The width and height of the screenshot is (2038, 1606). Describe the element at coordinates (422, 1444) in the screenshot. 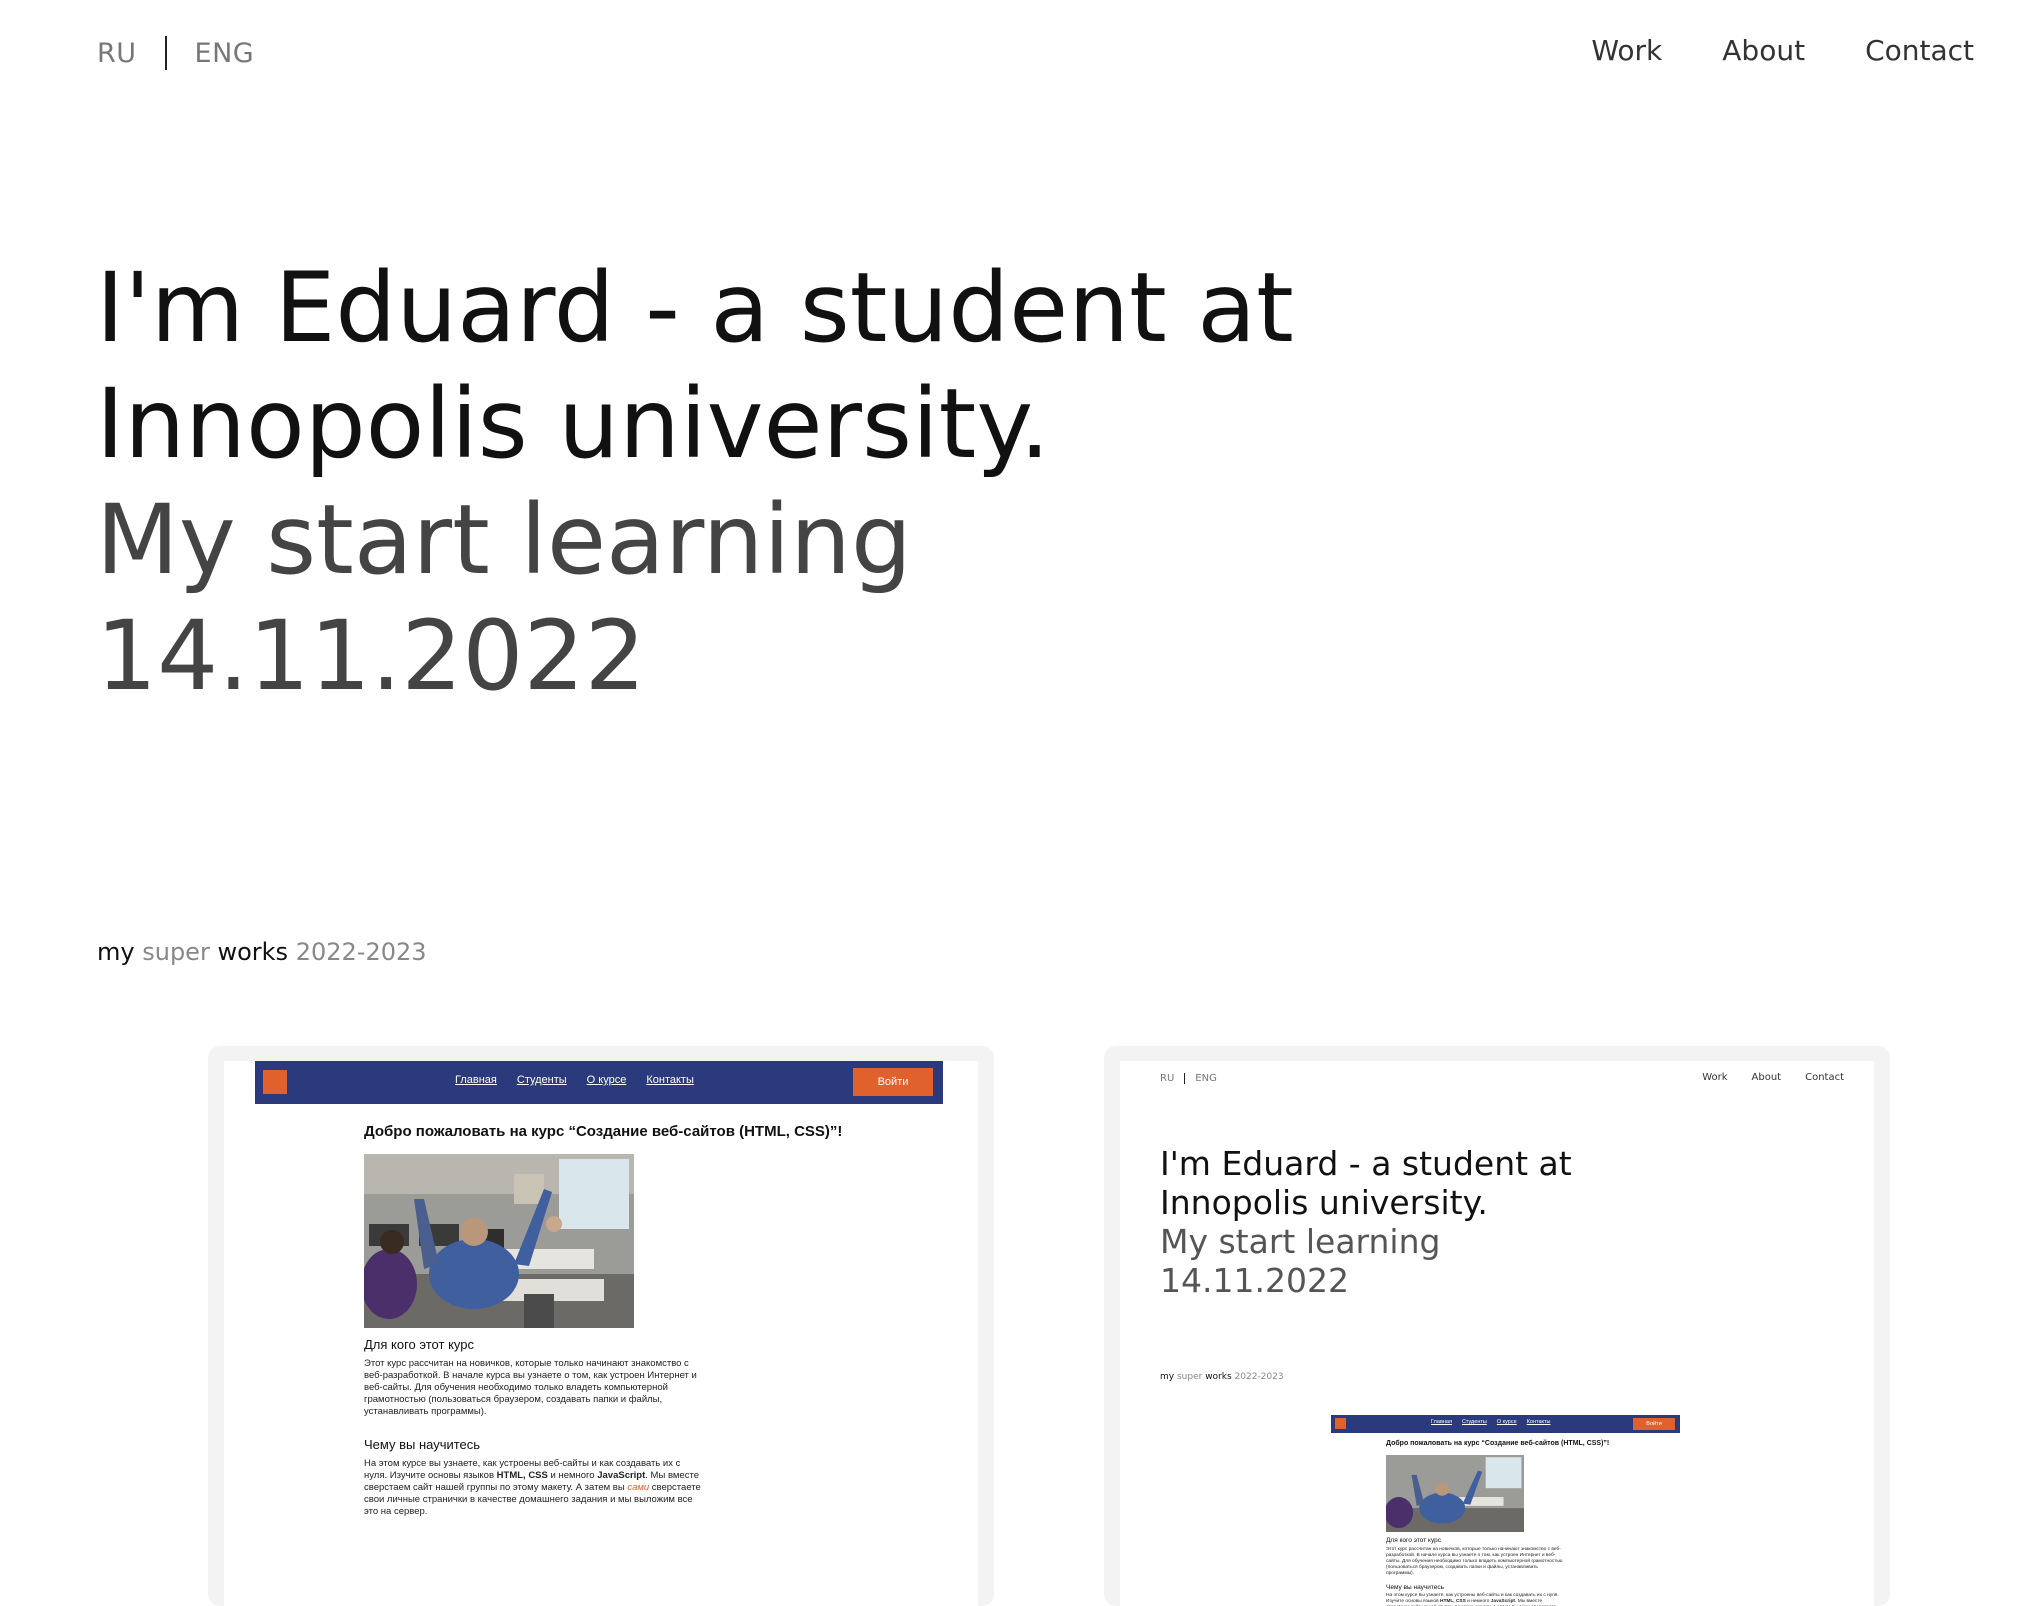

I see `course-outcomes-heading: Чему вы научитесь` at that location.